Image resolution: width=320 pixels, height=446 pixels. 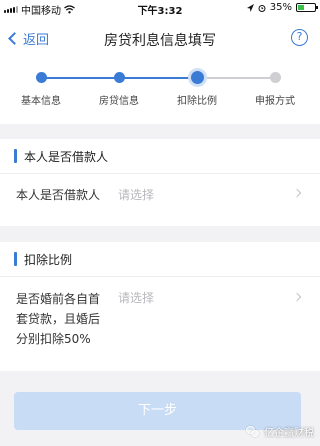 What do you see at coordinates (119, 101) in the screenshot?
I see `step-label: 房贷信息` at bounding box center [119, 101].